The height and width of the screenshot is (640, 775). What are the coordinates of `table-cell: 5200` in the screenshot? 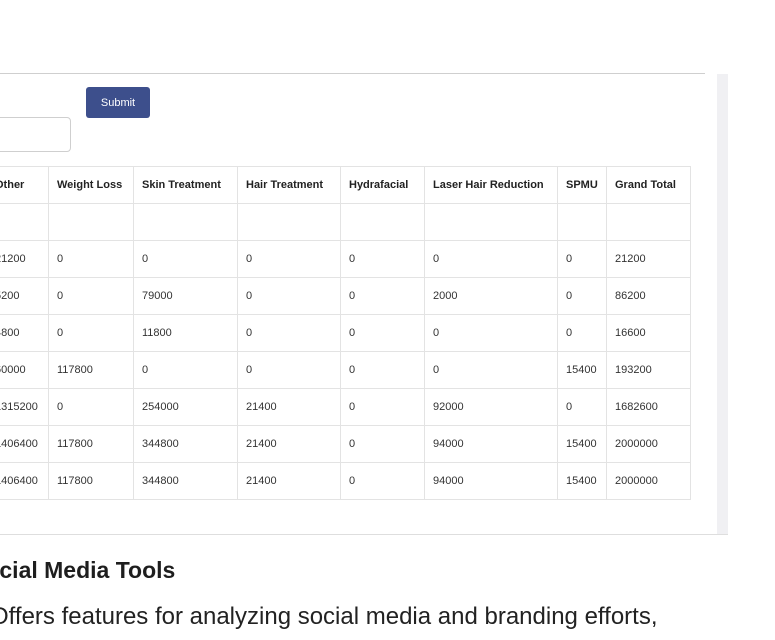 It's located at (24, 296).